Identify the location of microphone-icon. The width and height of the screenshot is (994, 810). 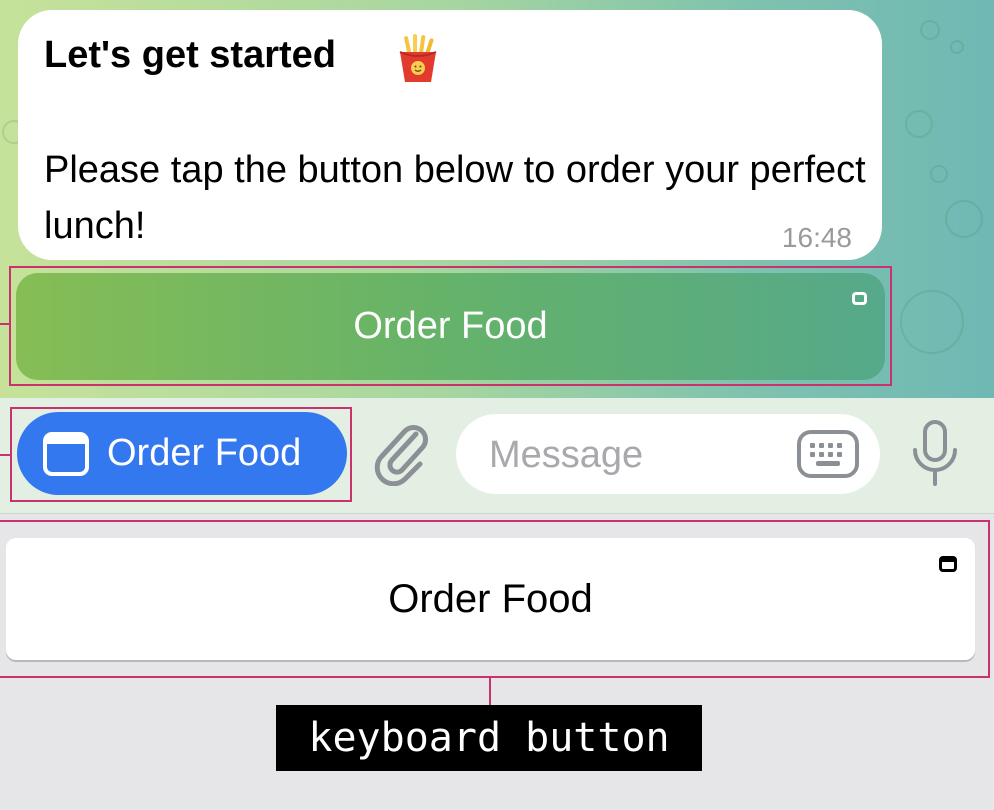
(935, 453).